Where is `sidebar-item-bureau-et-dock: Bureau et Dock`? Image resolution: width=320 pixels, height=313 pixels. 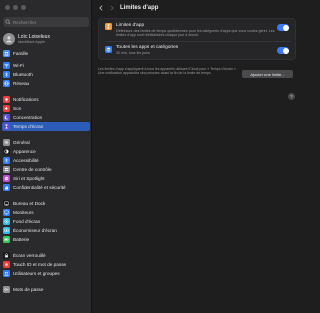
sidebar-item-bureau-et-dock: Bureau et Dock is located at coordinates (46, 203).